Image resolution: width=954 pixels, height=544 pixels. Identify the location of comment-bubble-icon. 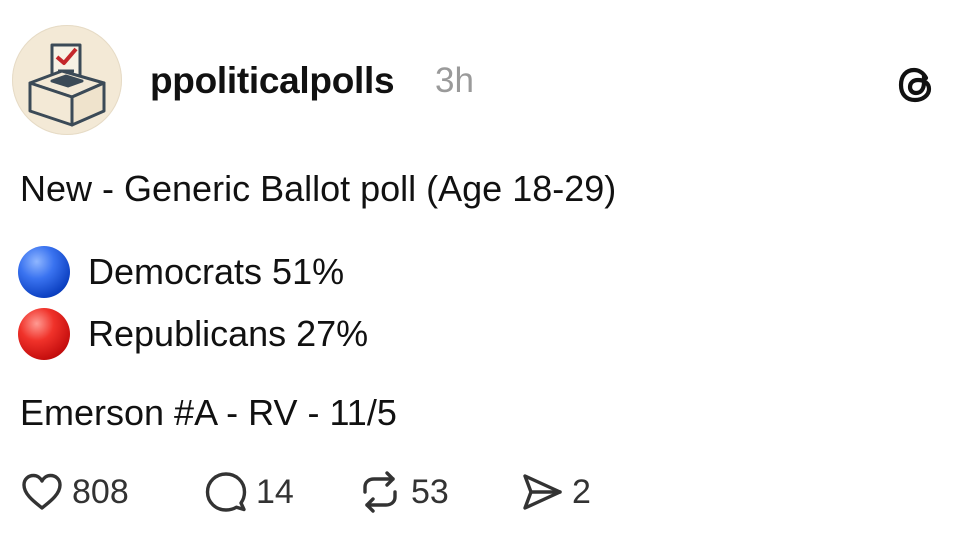
(226, 492).